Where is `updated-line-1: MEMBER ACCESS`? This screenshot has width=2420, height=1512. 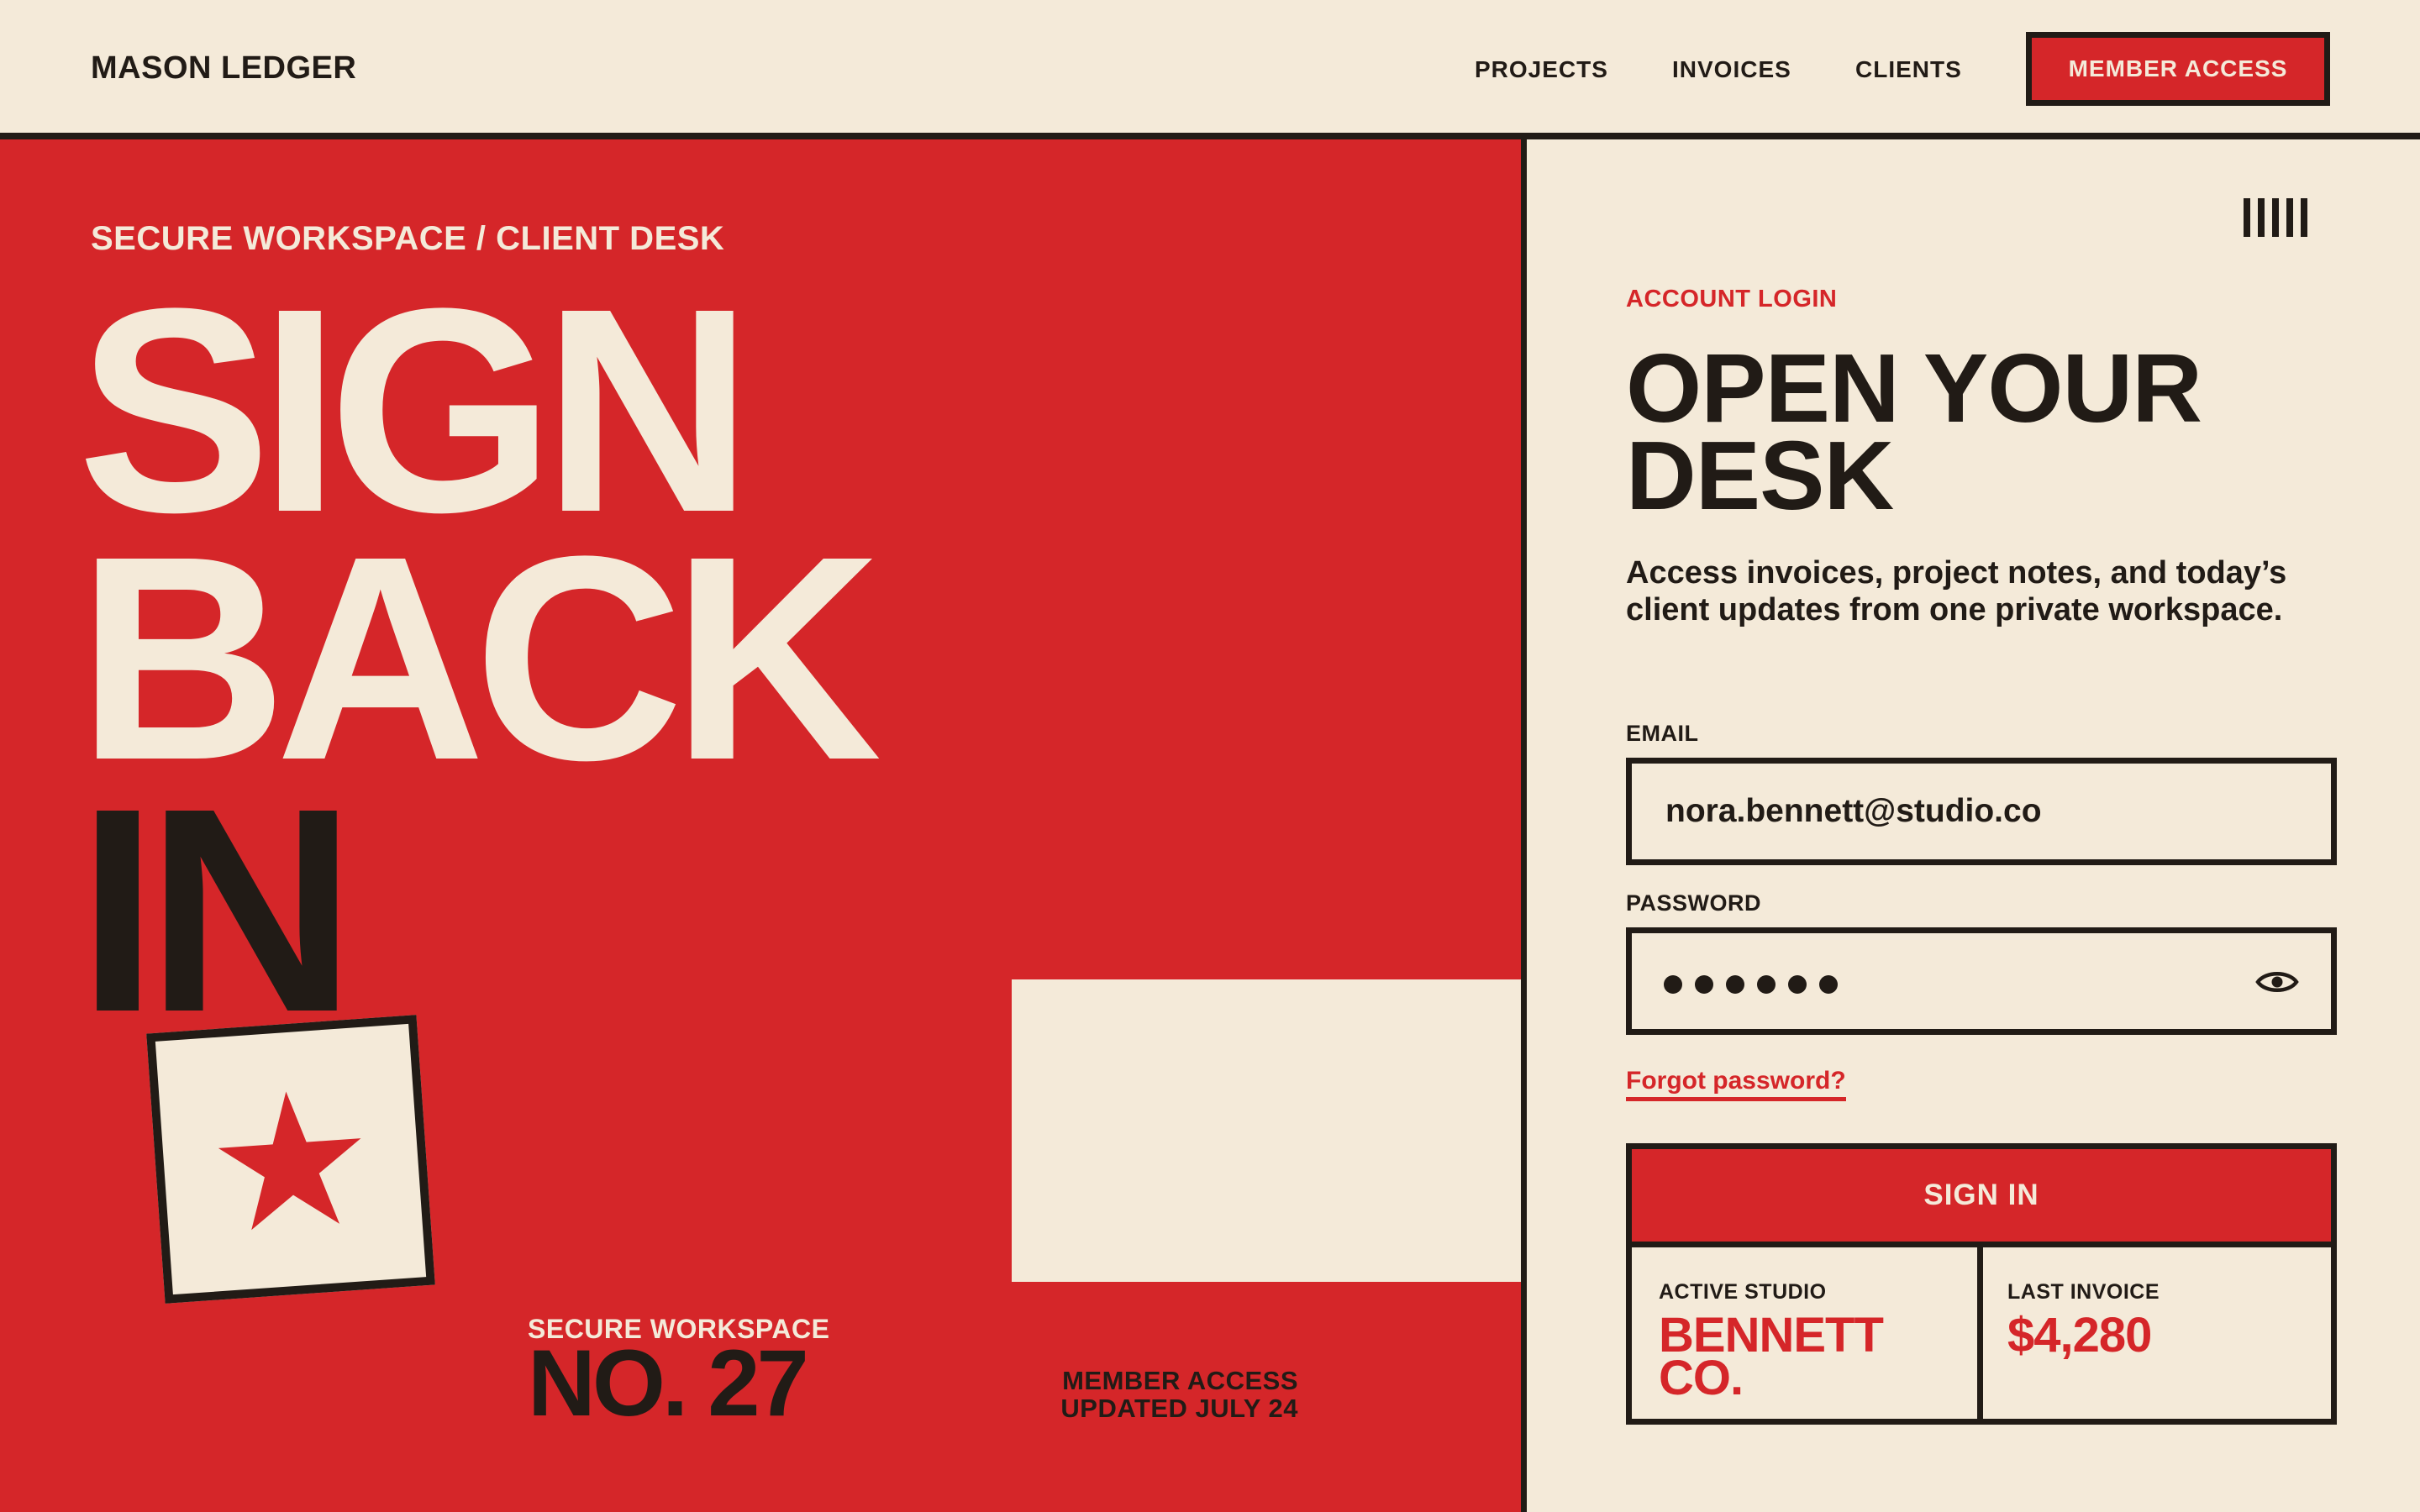
updated-line-1: MEMBER ACCESS is located at coordinates (1180, 1380).